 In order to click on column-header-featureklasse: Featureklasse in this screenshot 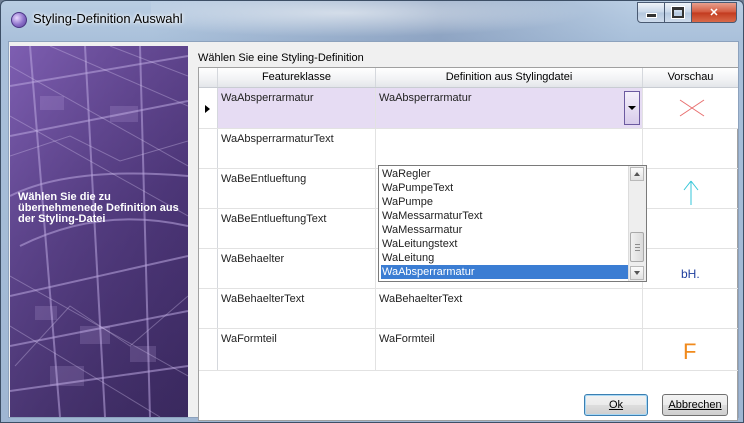, I will do `click(297, 77)`.